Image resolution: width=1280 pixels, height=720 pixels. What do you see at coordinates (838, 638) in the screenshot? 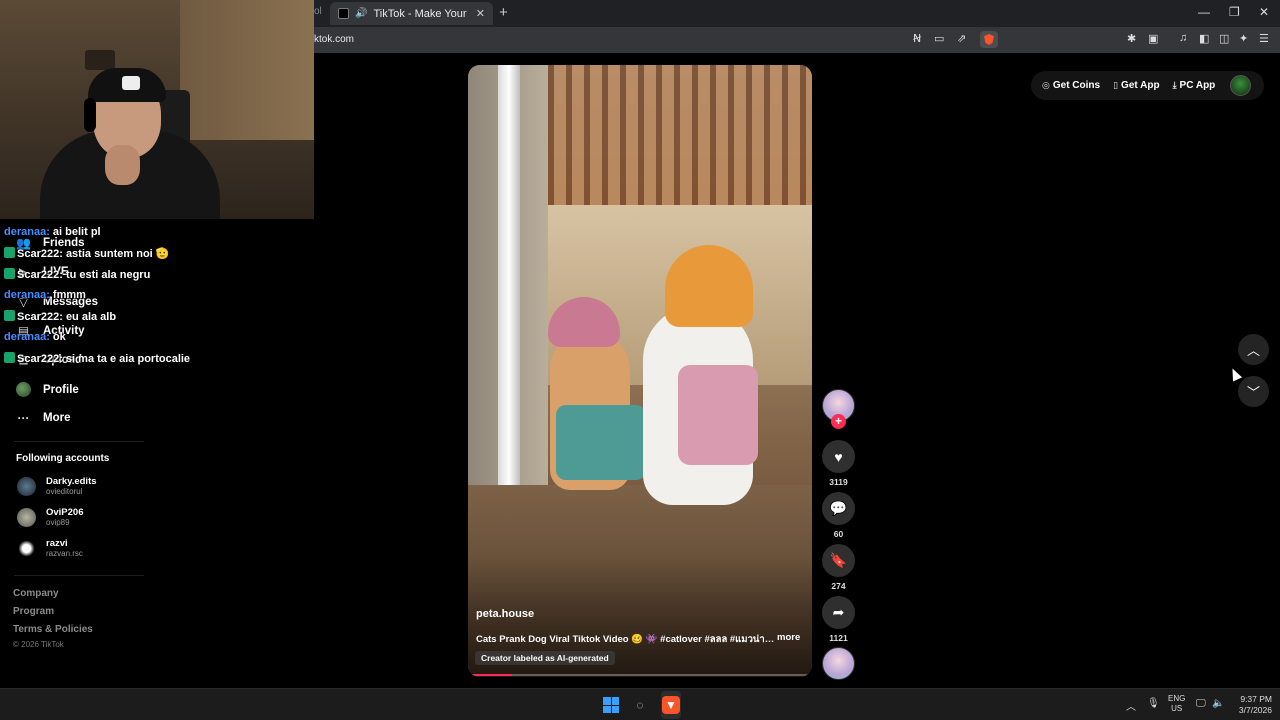
I see `share-count: 1121` at bounding box center [838, 638].